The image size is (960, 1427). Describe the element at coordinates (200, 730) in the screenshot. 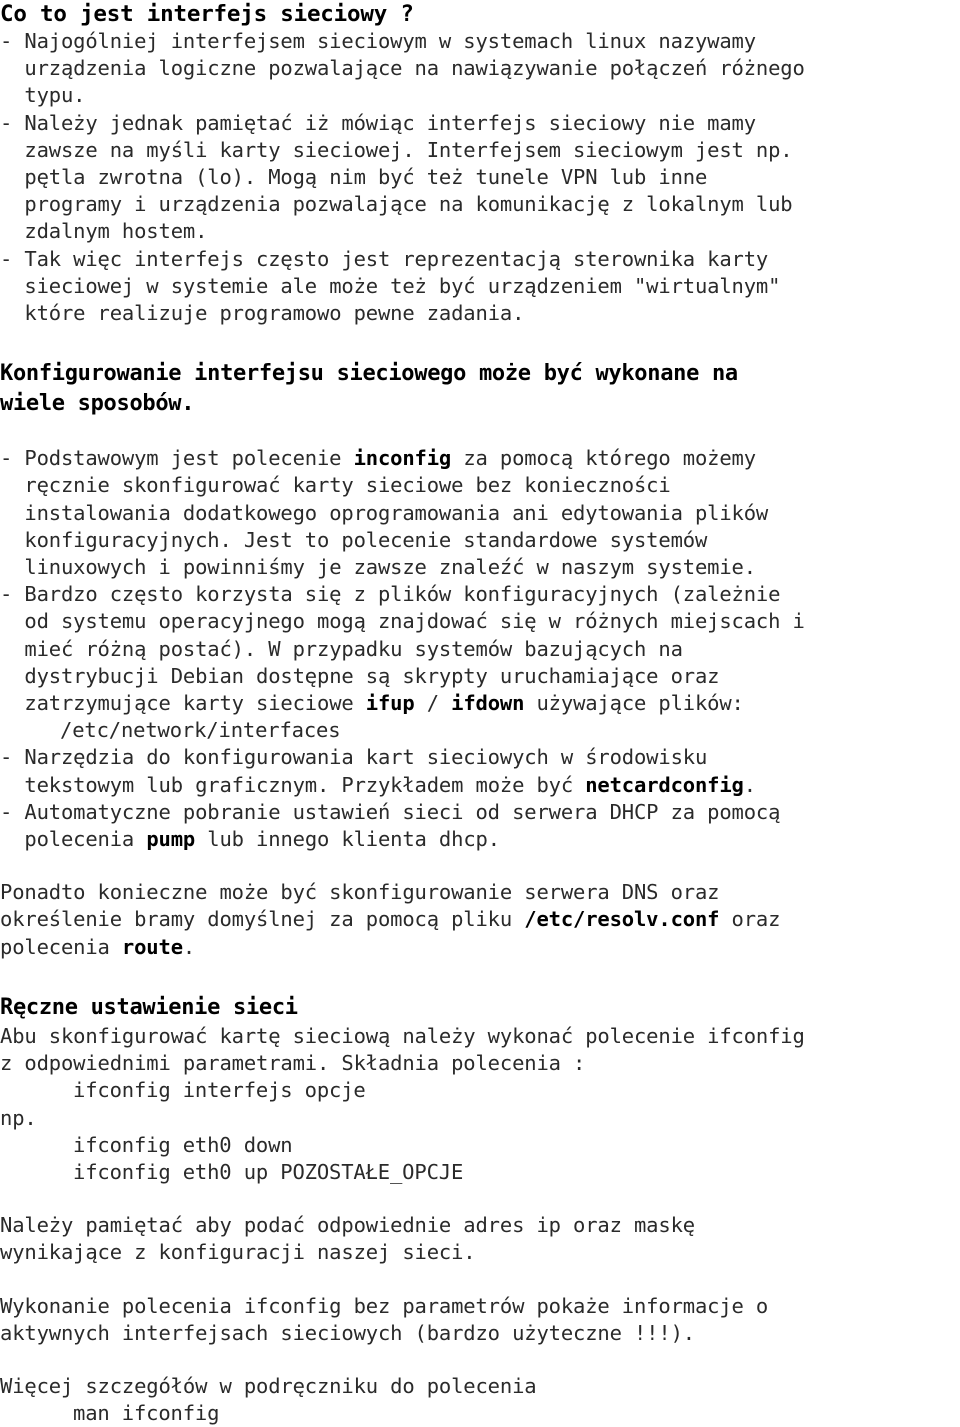

I see `file-path-interfaces: /etc/network/interfaces` at that location.